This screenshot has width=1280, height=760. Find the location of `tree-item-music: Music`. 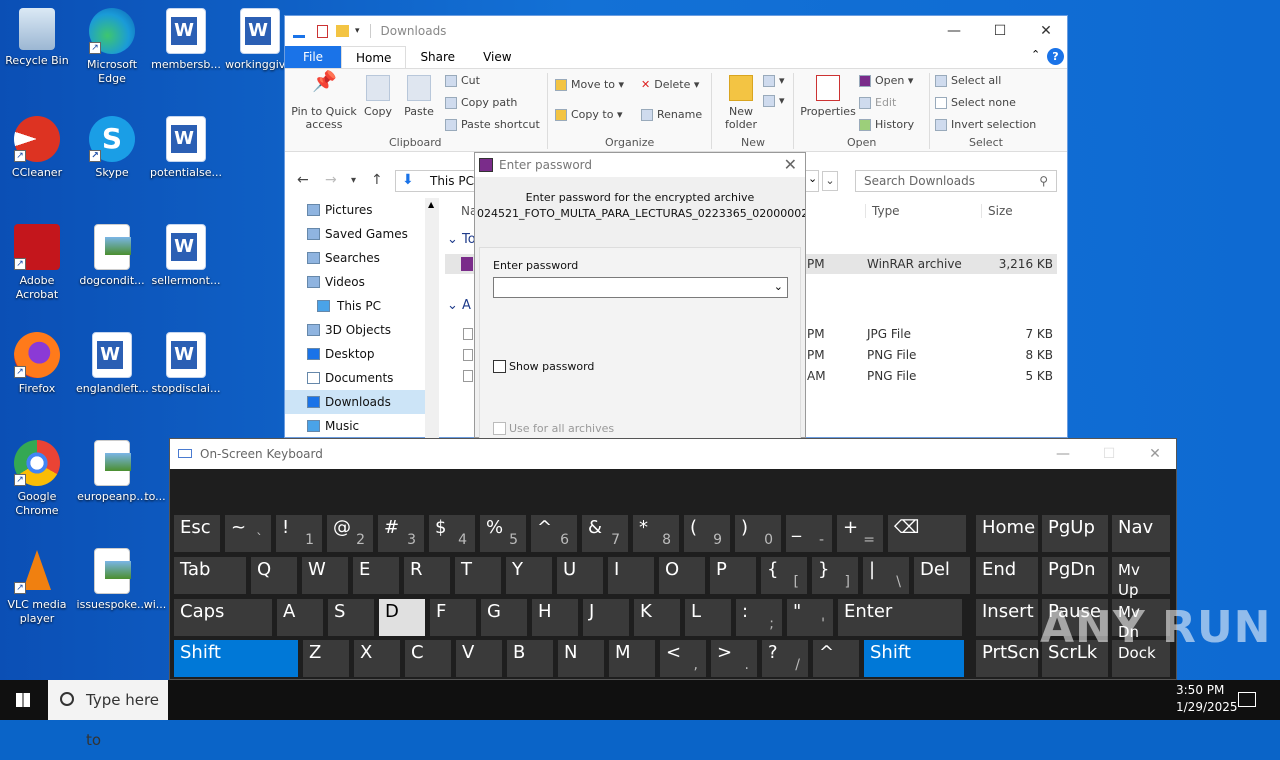

tree-item-music: Music is located at coordinates (362, 426).